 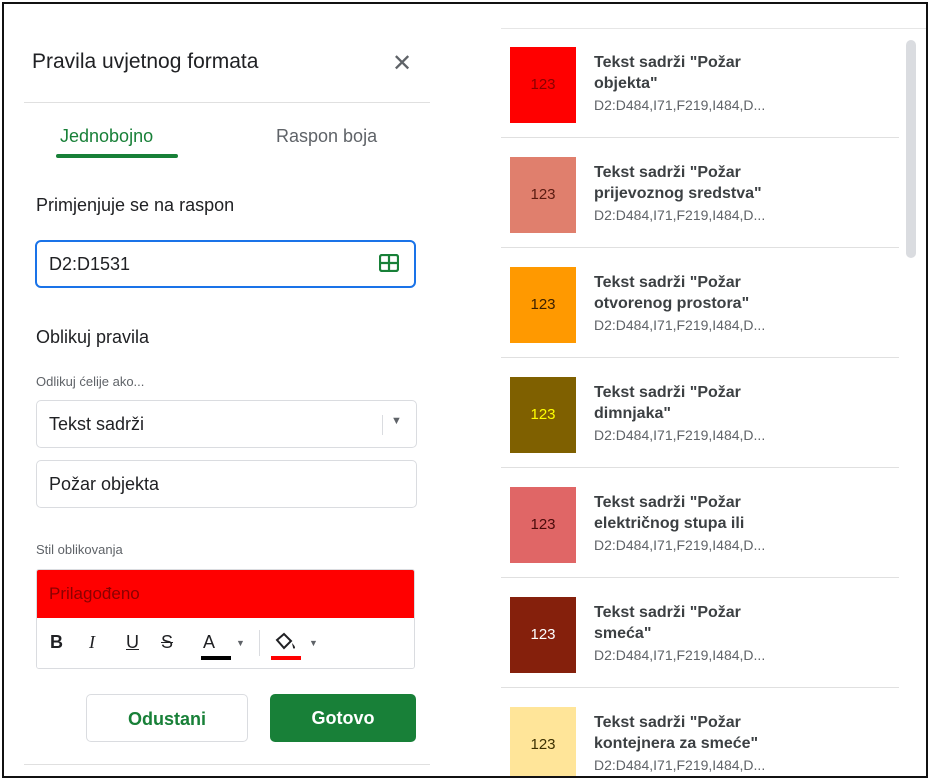 What do you see at coordinates (226, 484) in the screenshot?
I see `condition-value-input: Požar objekta` at bounding box center [226, 484].